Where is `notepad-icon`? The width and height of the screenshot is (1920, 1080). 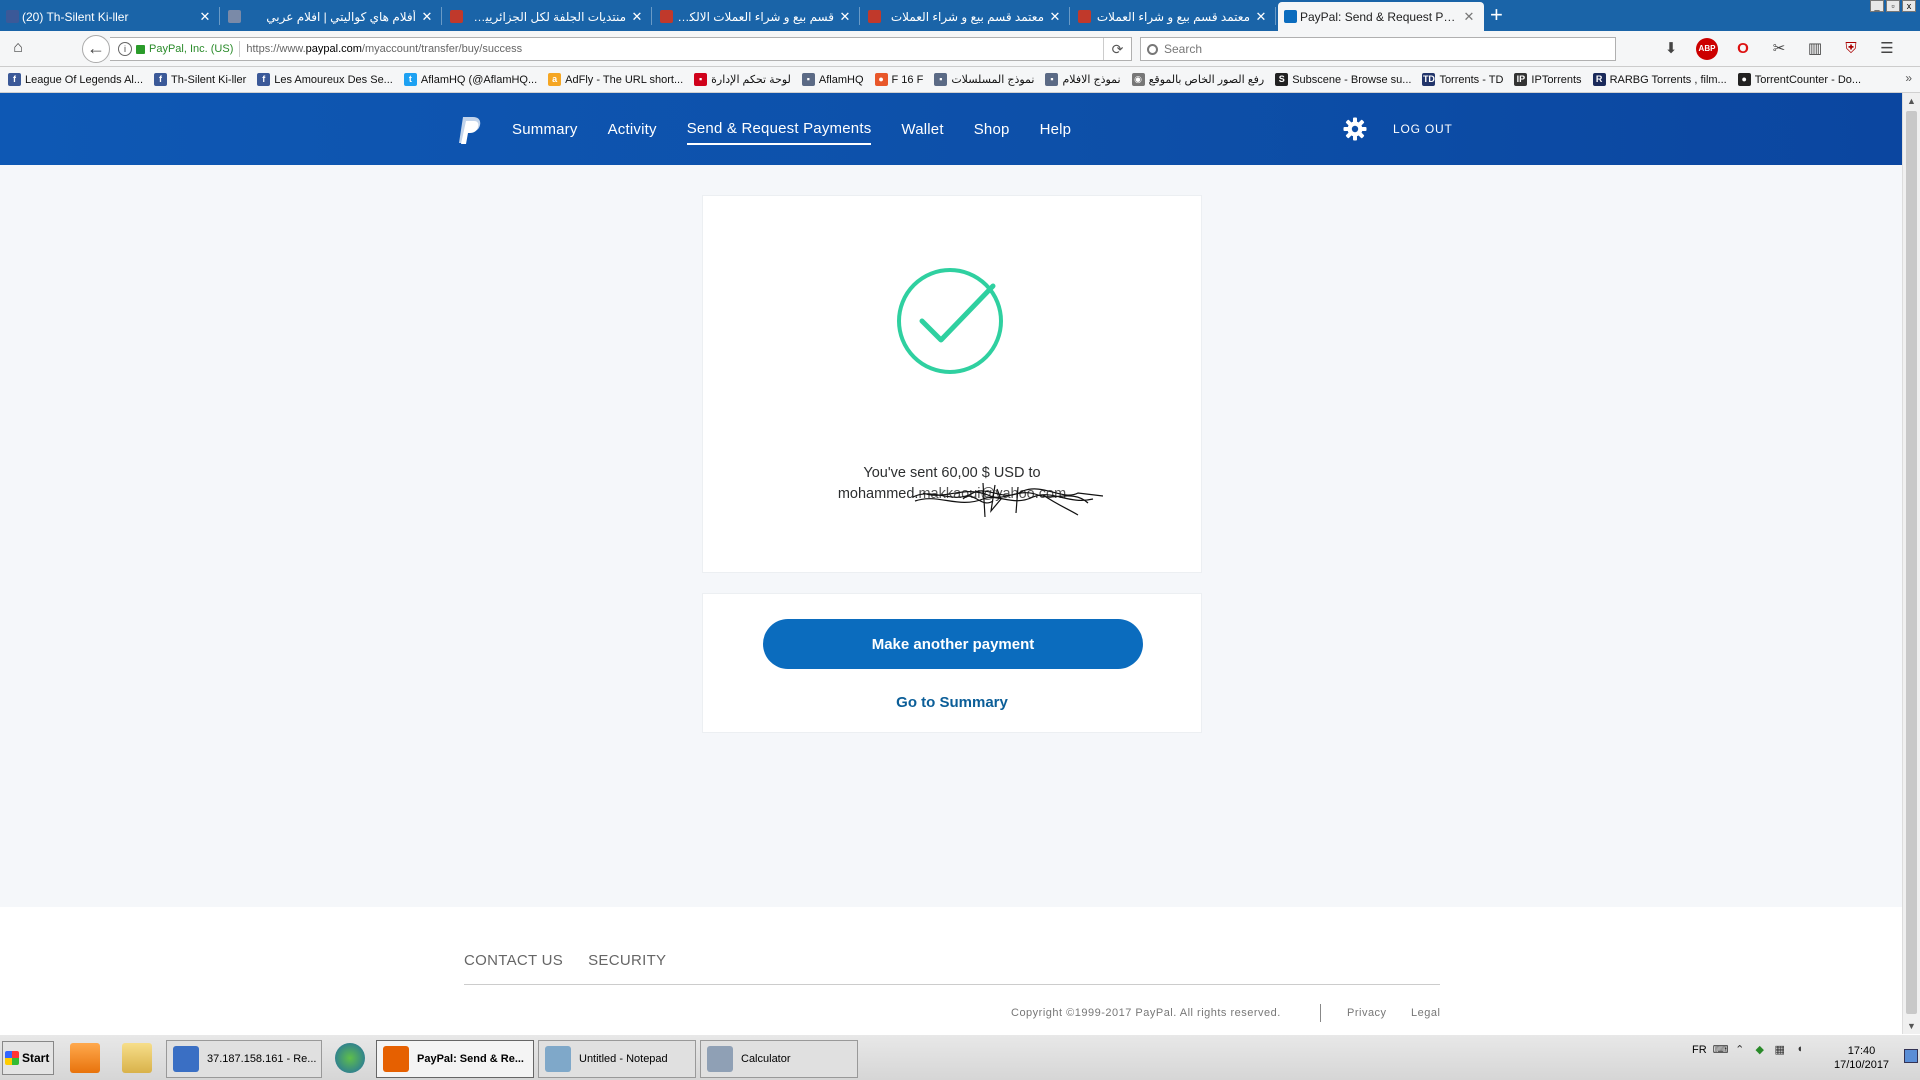 notepad-icon is located at coordinates (558, 1059).